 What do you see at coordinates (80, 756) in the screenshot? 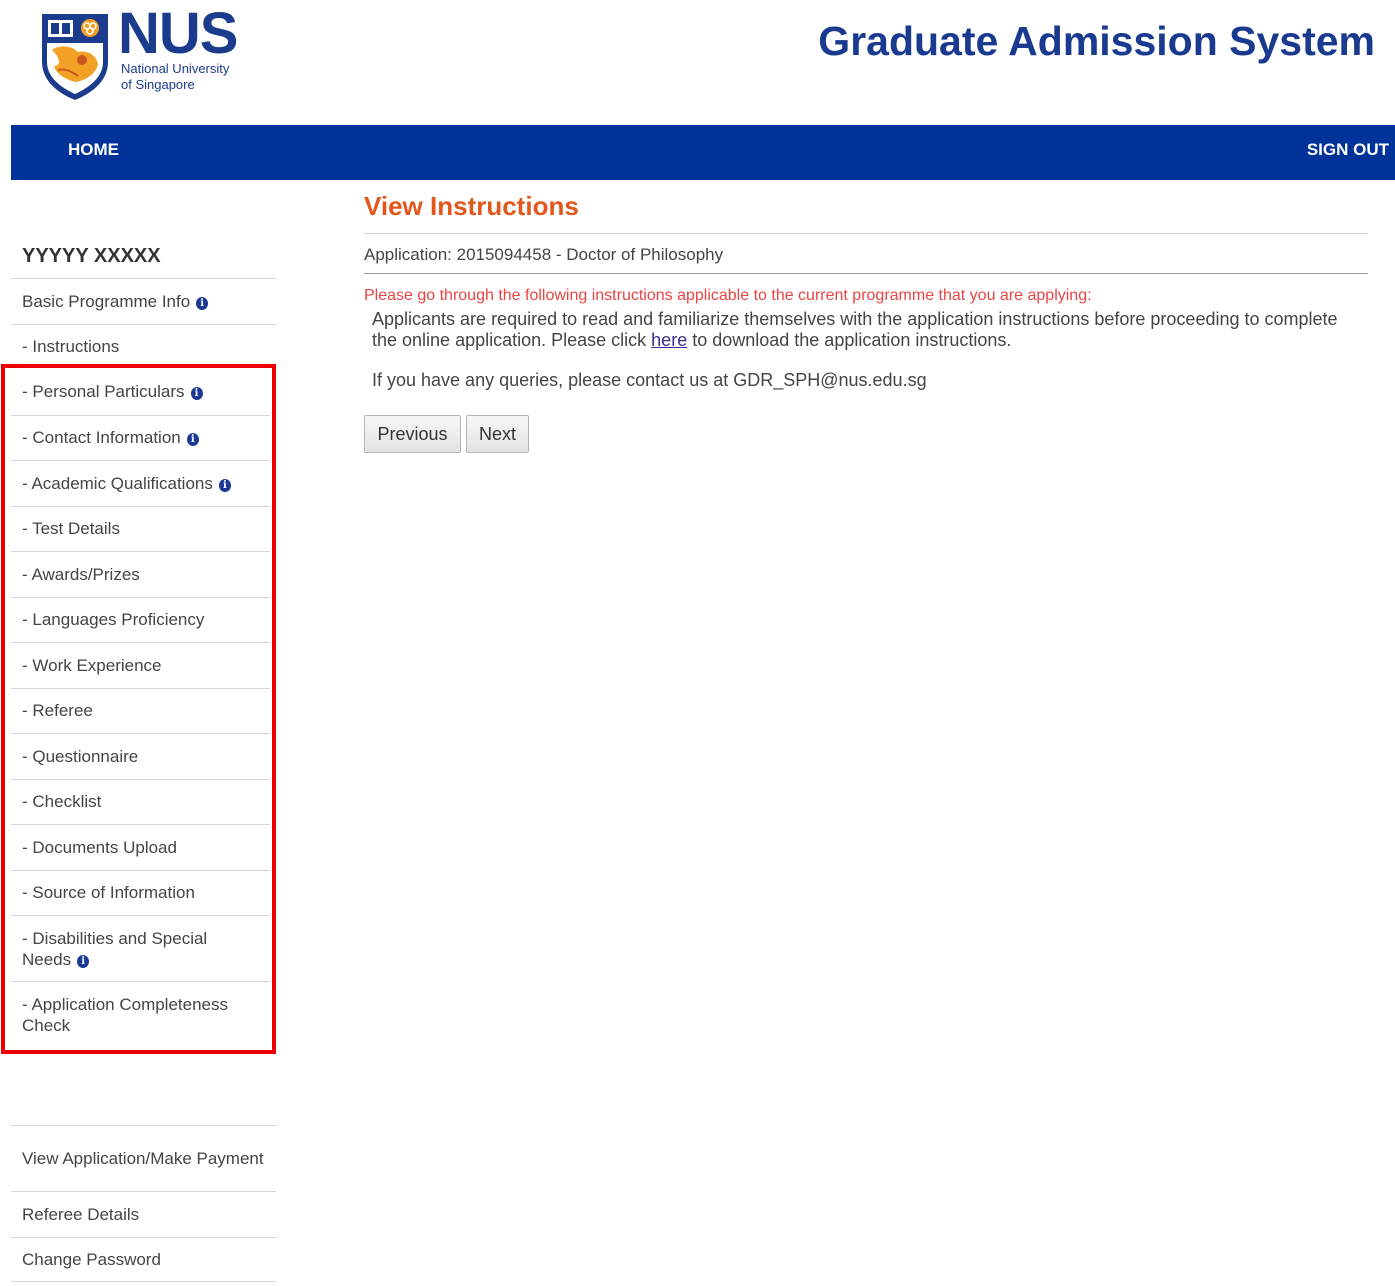
I see `sidebar-section-item-label: - Questionnaire` at bounding box center [80, 756].